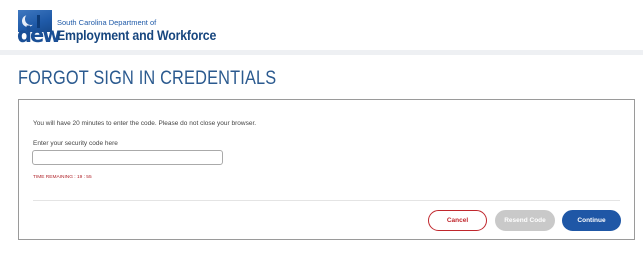 The image size is (643, 267). What do you see at coordinates (62, 177) in the screenshot?
I see `time-remaining: TIME REMAINING : 19 : 55` at bounding box center [62, 177].